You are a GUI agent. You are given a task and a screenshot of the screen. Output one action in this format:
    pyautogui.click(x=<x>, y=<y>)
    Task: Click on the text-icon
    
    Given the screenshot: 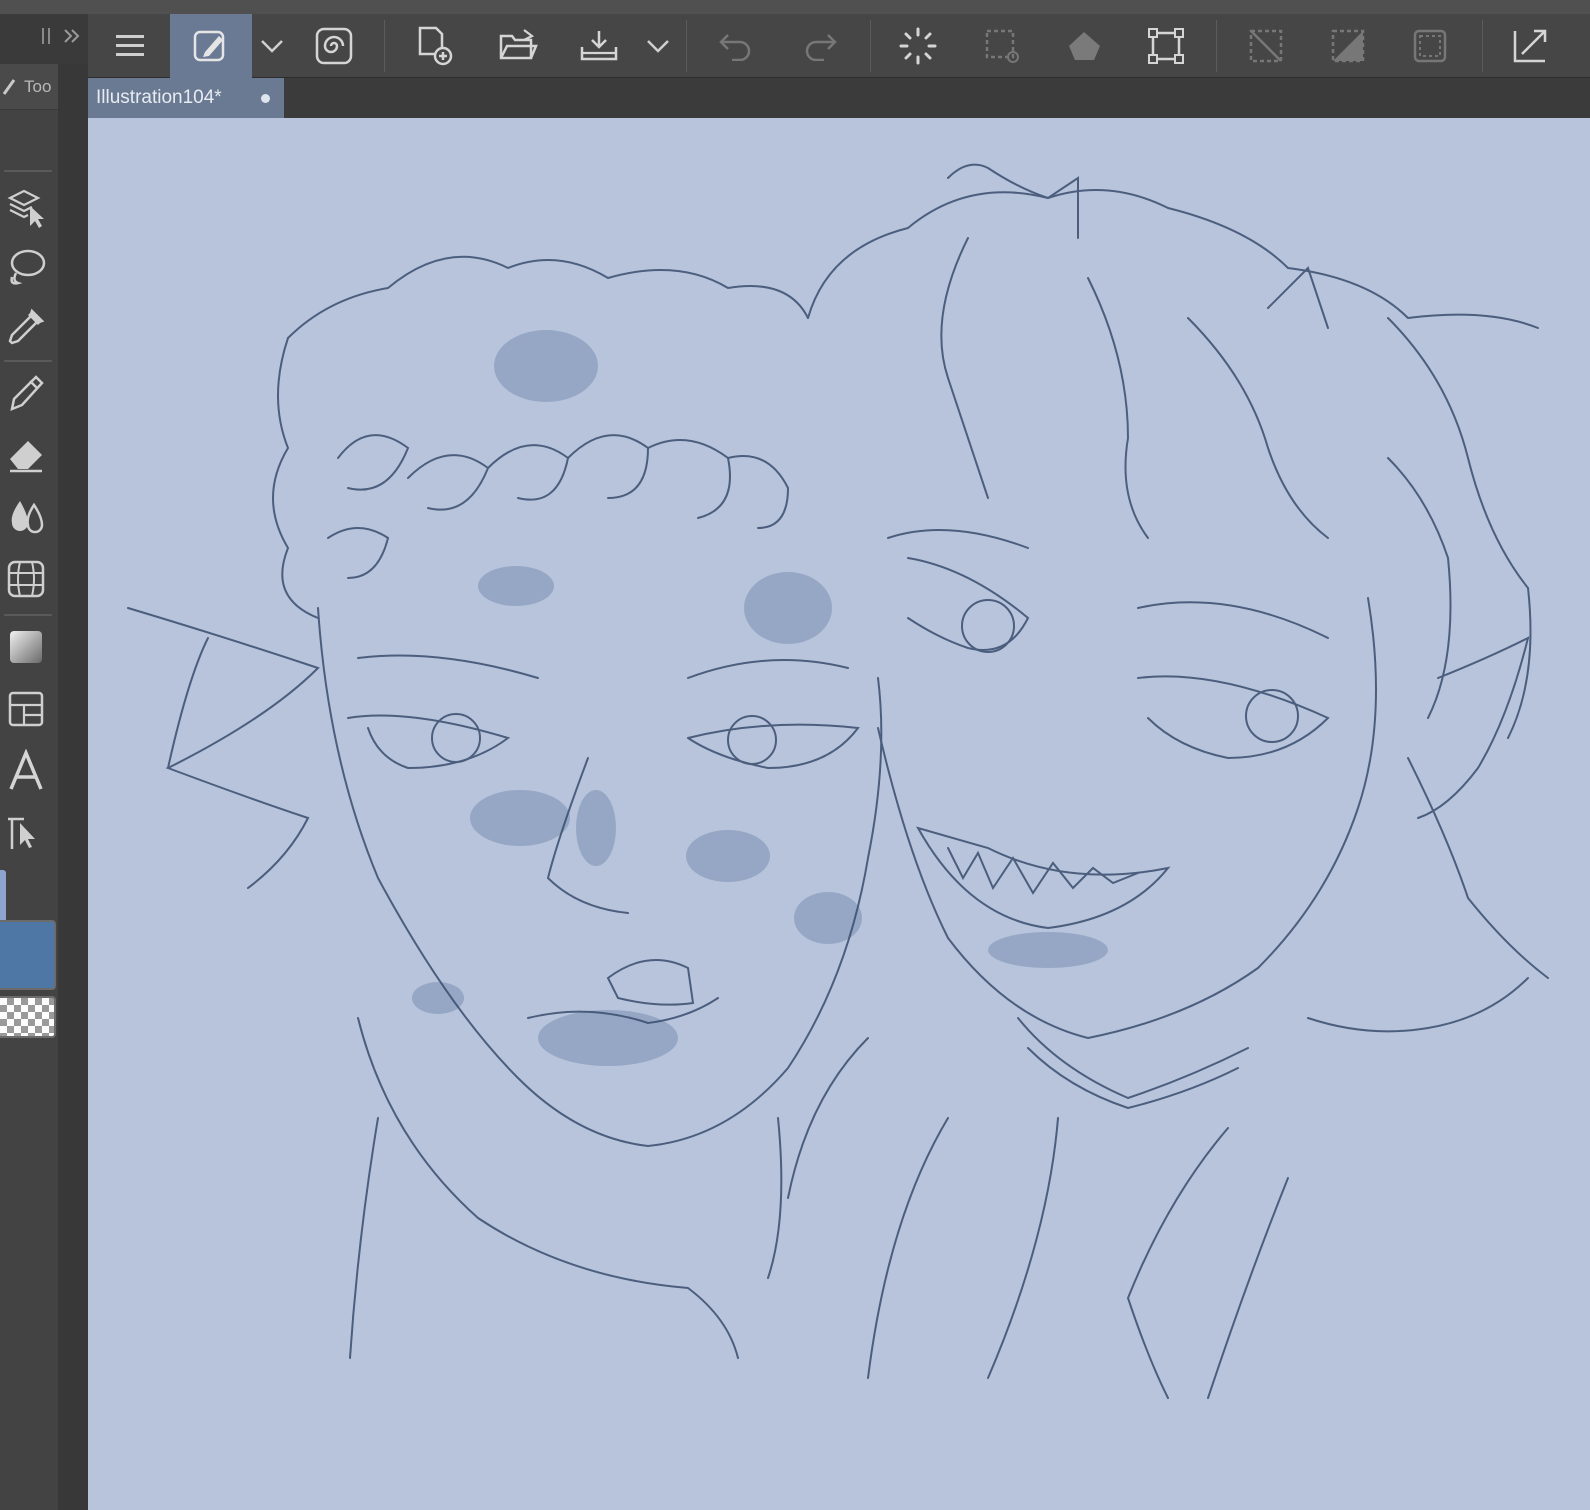 What is the action you would take?
    pyautogui.click(x=26, y=769)
    